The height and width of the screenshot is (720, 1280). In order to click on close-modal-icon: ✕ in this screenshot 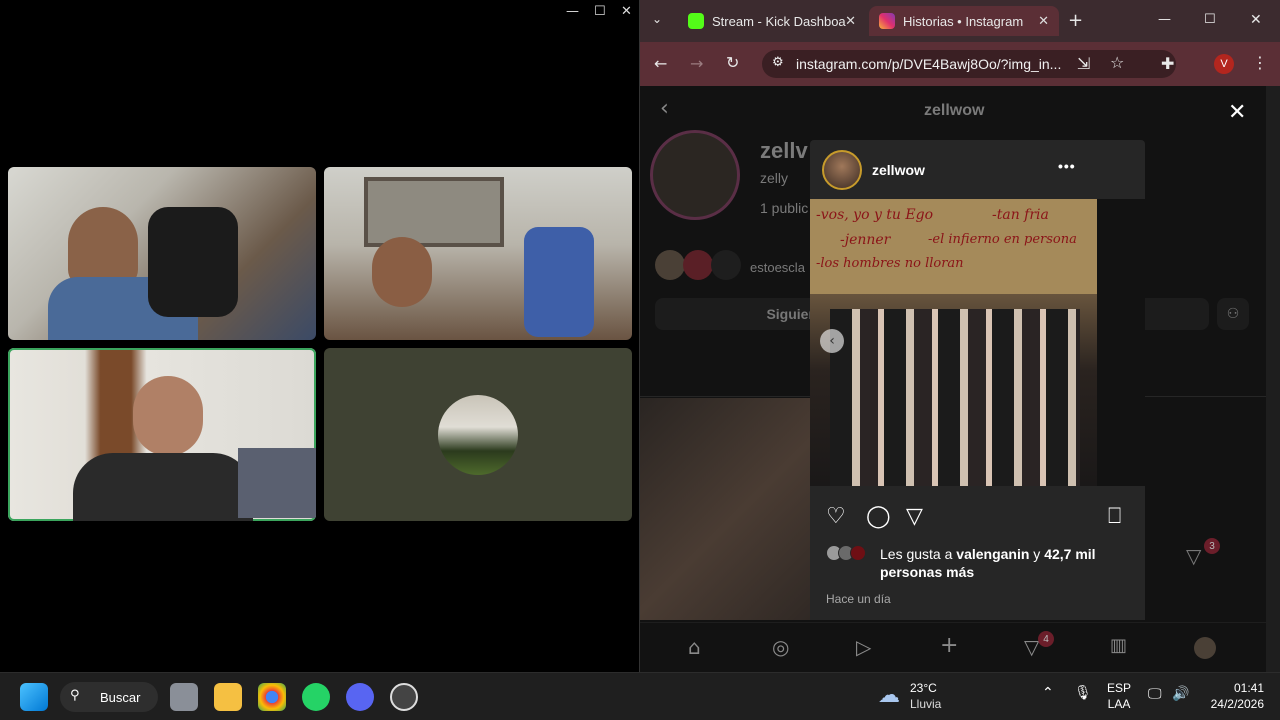, I will do `click(1237, 112)`.